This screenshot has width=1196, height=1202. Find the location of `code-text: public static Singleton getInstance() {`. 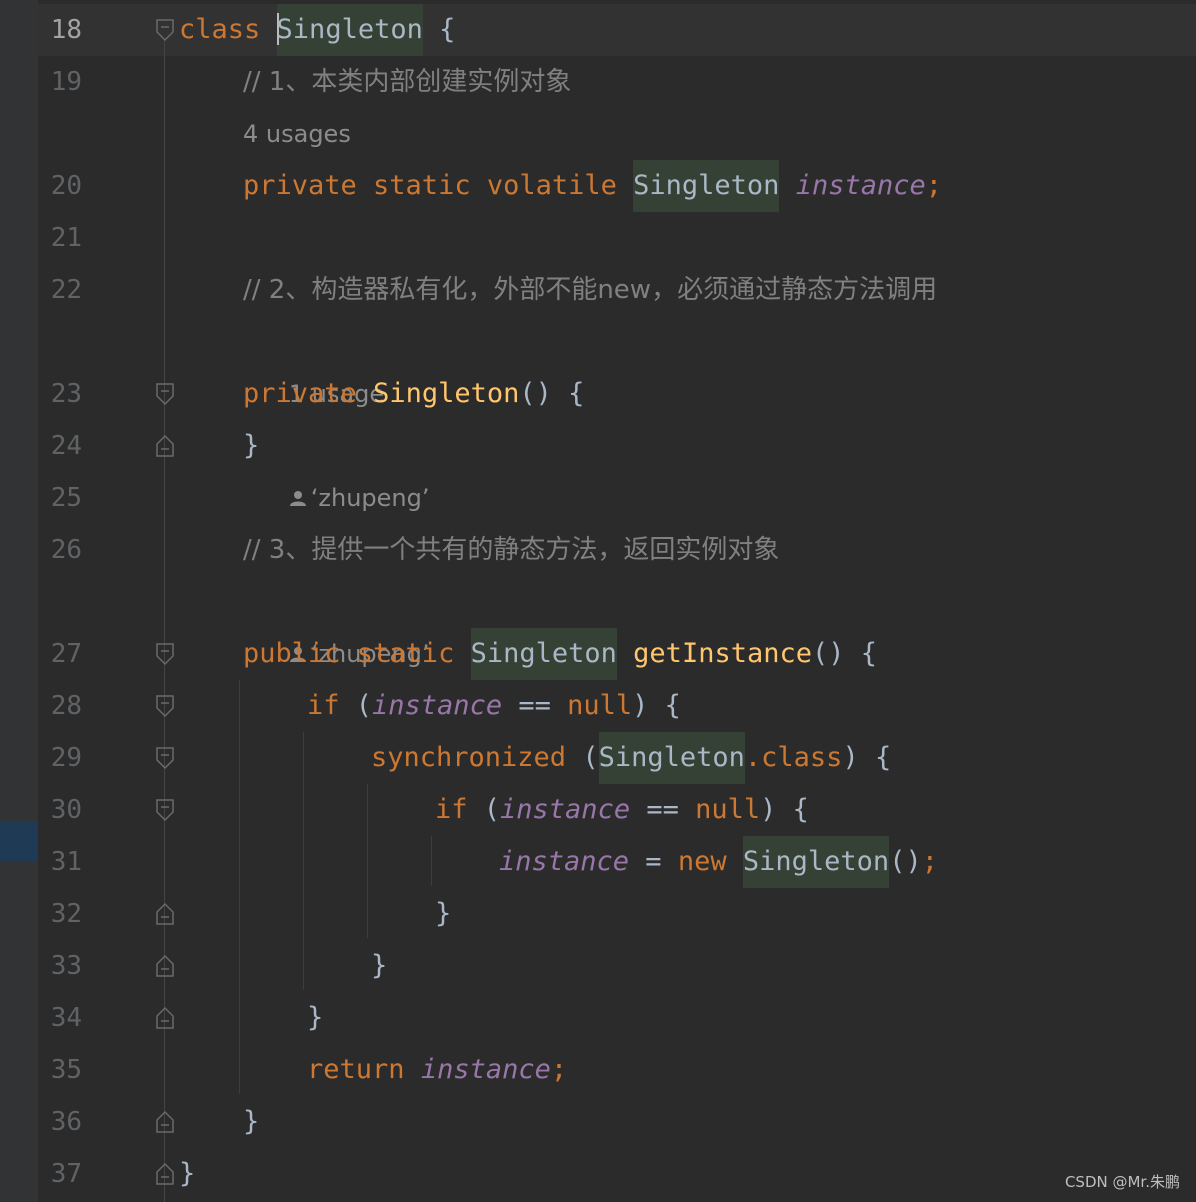

code-text: public static Singleton getInstance() { is located at coordinates (560, 654).